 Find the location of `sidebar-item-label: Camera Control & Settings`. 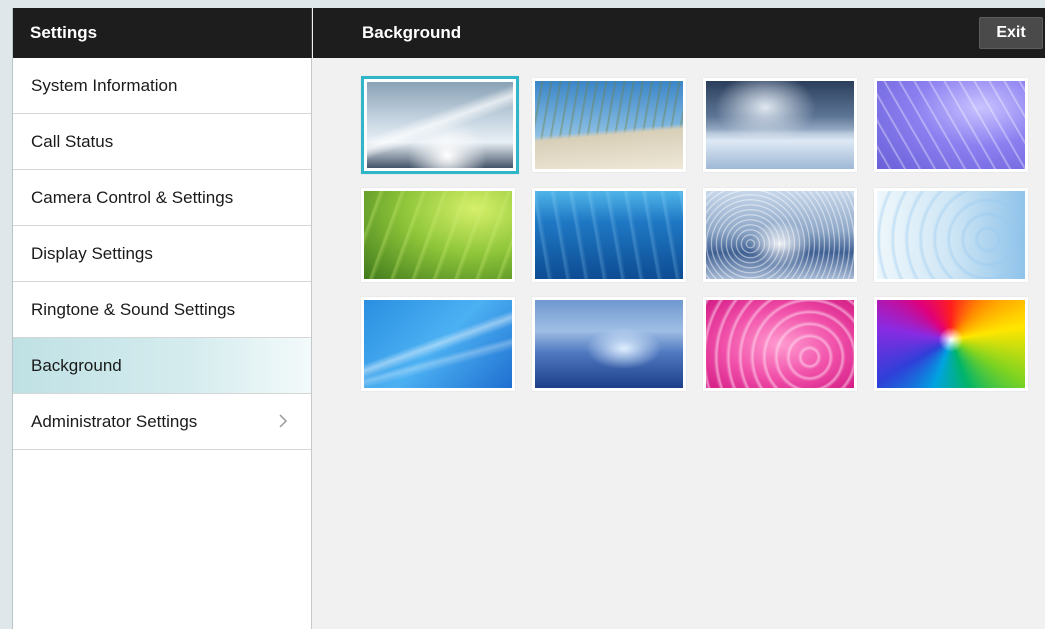

sidebar-item-label: Camera Control & Settings is located at coordinates (132, 197).